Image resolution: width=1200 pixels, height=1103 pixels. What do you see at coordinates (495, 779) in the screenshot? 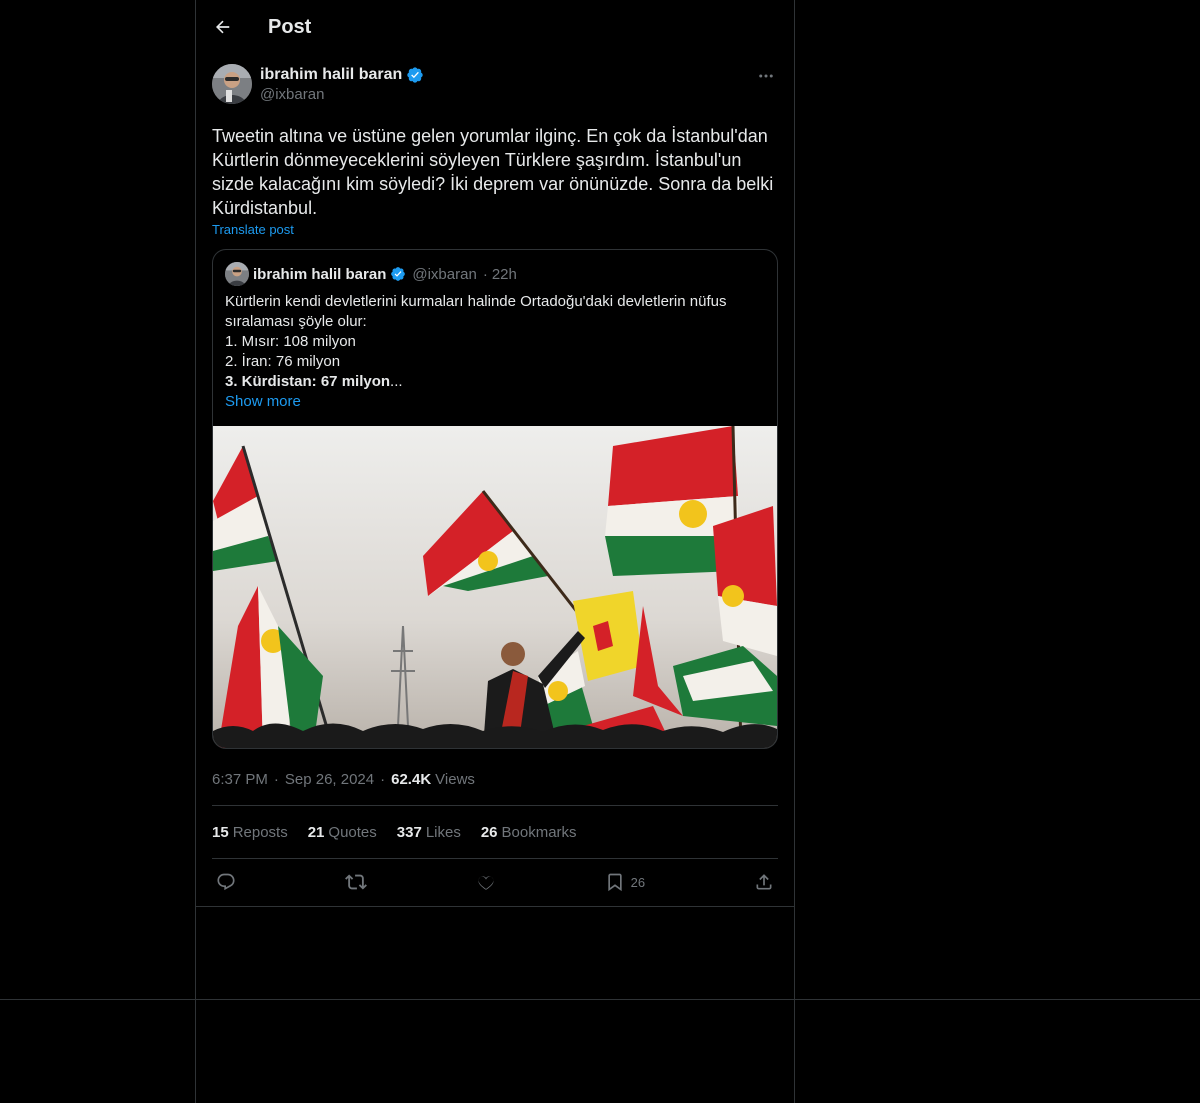
I see `post-meta: 6:37 PM · Sep 26, 2024 · 62.4K Views` at bounding box center [495, 779].